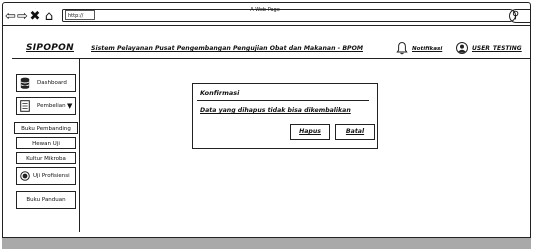  What do you see at coordinates (22, 17) in the screenshot?
I see `forward-icon: ⇨` at bounding box center [22, 17].